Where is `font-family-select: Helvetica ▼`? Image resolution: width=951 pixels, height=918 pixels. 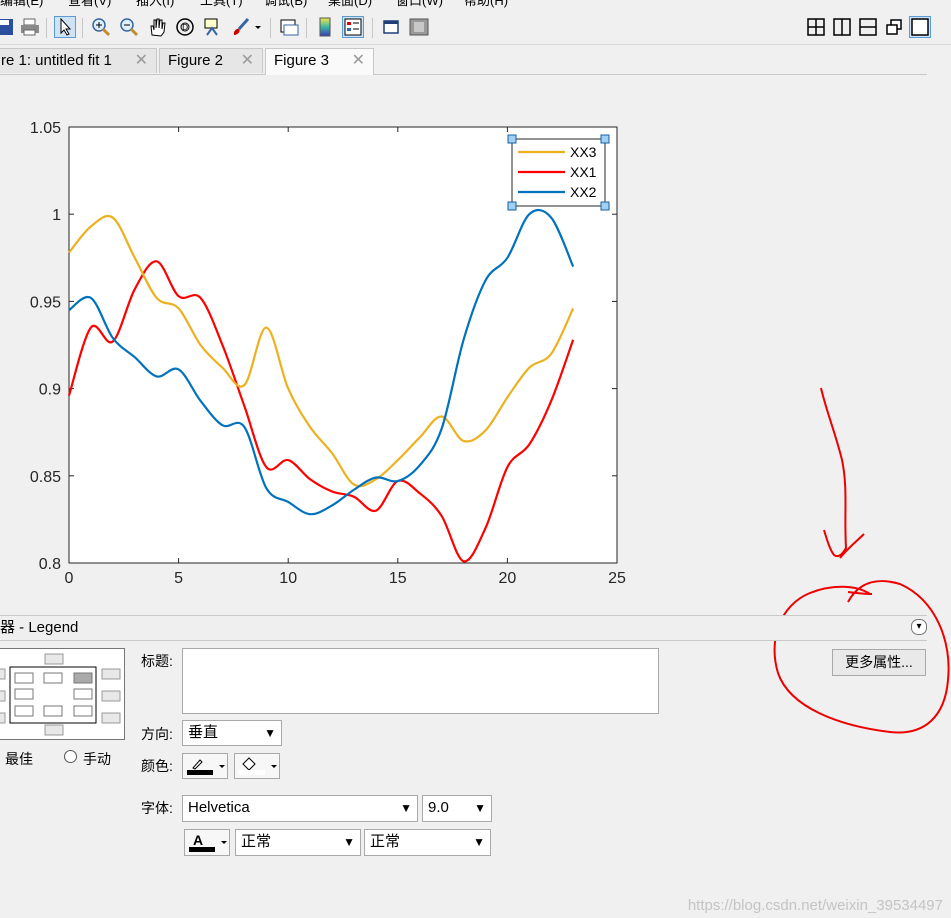 font-family-select: Helvetica ▼ is located at coordinates (300, 808).